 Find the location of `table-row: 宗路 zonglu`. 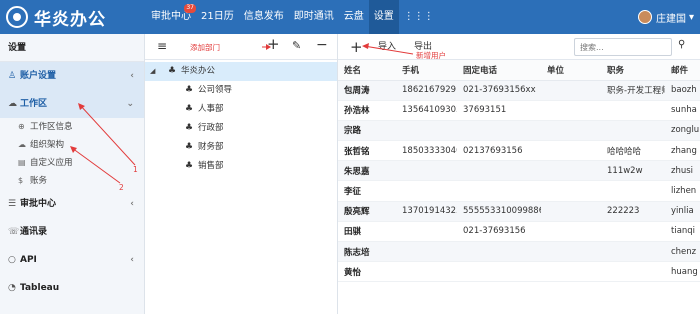

table-row: 宗路 zonglu is located at coordinates (519, 131).